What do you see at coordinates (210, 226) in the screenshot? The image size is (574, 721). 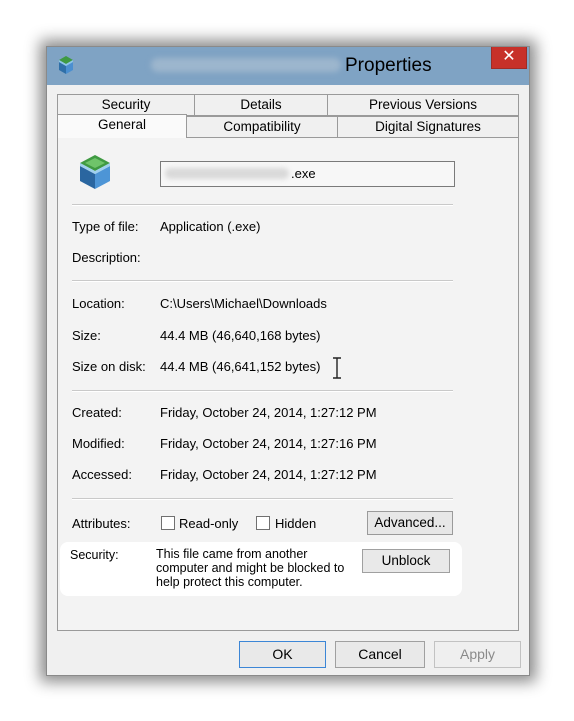 I see `type-of-file-value: Application (.exe)` at bounding box center [210, 226].